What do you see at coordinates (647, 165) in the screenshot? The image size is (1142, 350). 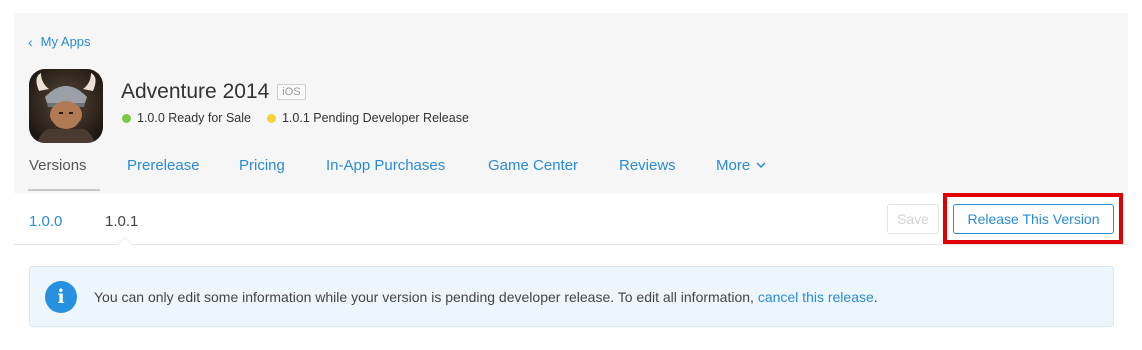 I see `tab-reviews: Reviews` at bounding box center [647, 165].